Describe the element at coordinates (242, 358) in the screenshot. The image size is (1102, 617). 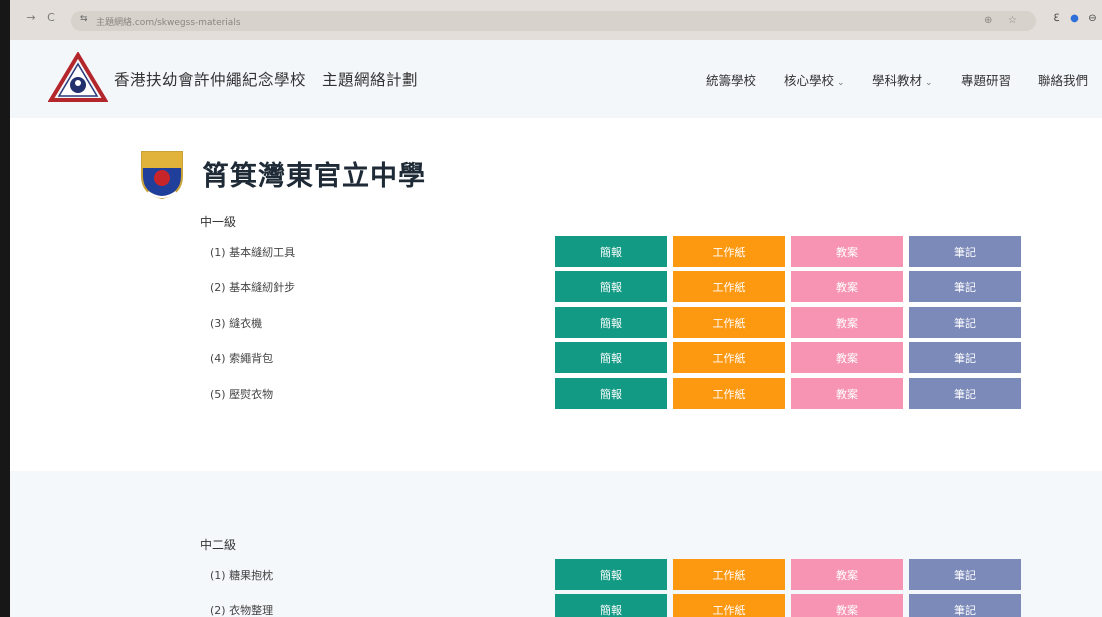
I see `topic-label: (4) 索繩背包` at that location.